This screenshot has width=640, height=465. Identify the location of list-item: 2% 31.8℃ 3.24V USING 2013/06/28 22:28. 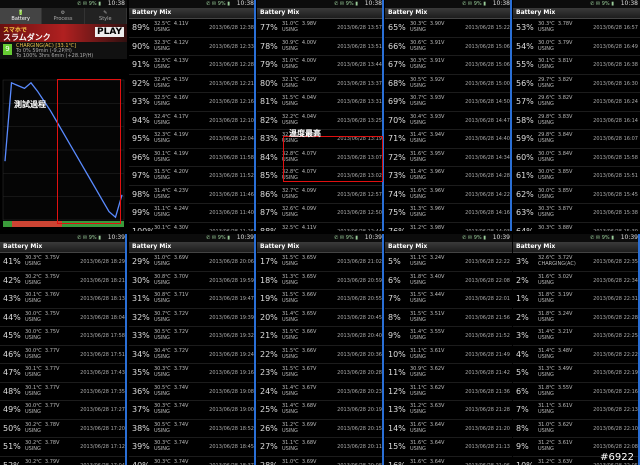
(576, 318).